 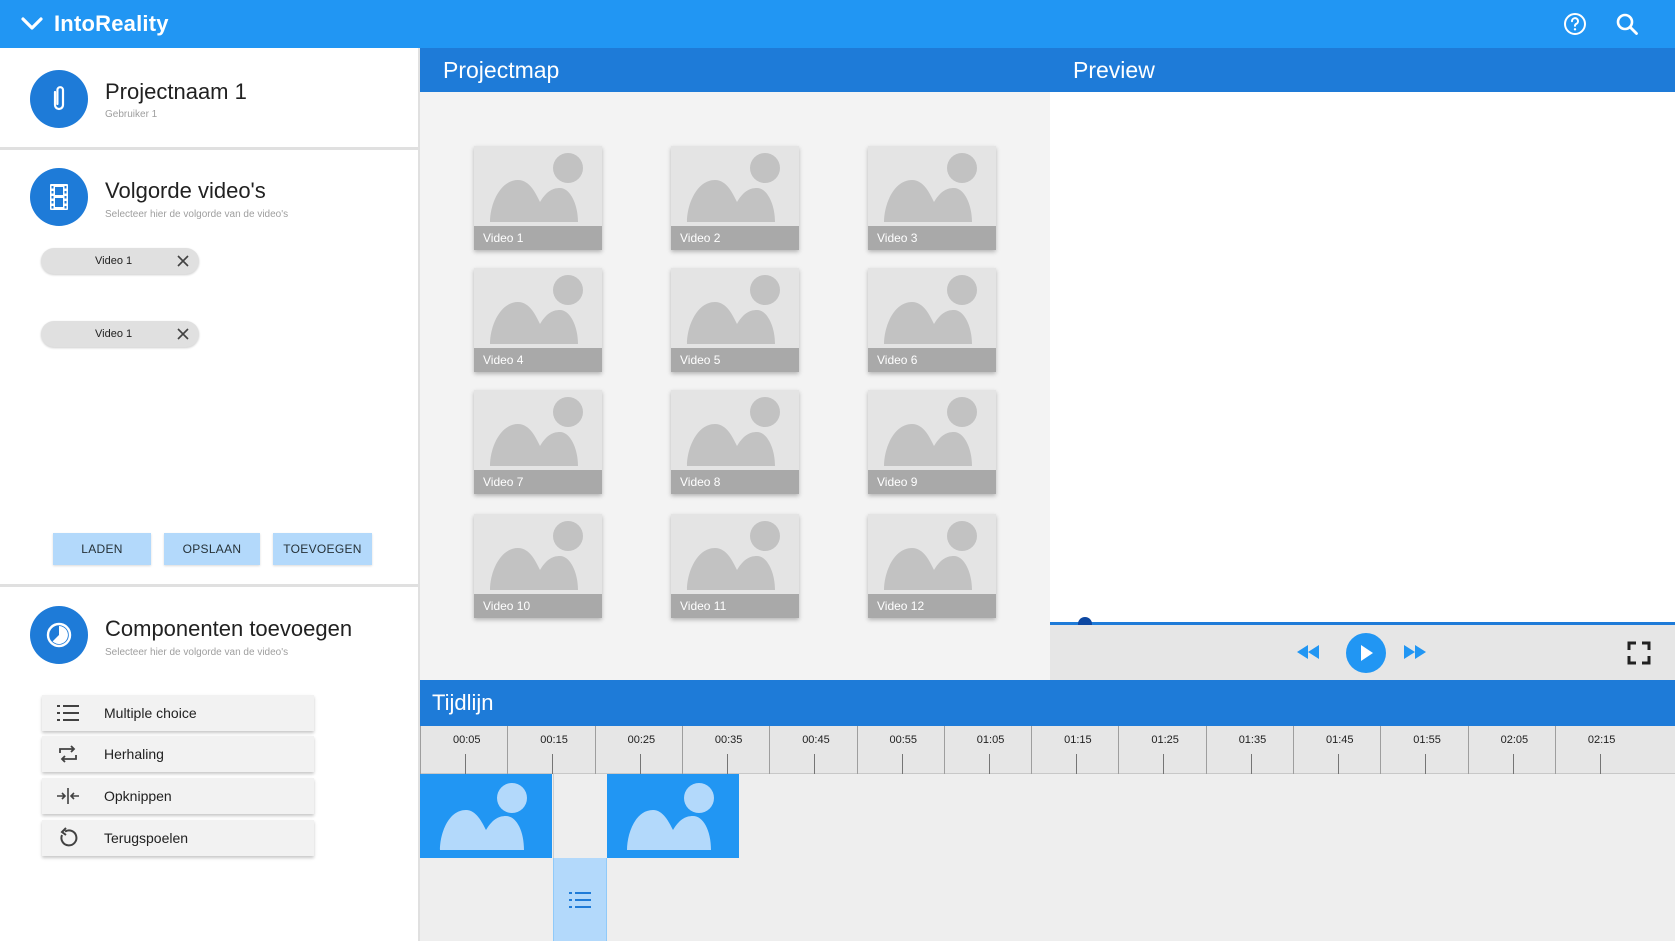 I want to click on video-thumbnail: Video 10, so click(x=538, y=566).